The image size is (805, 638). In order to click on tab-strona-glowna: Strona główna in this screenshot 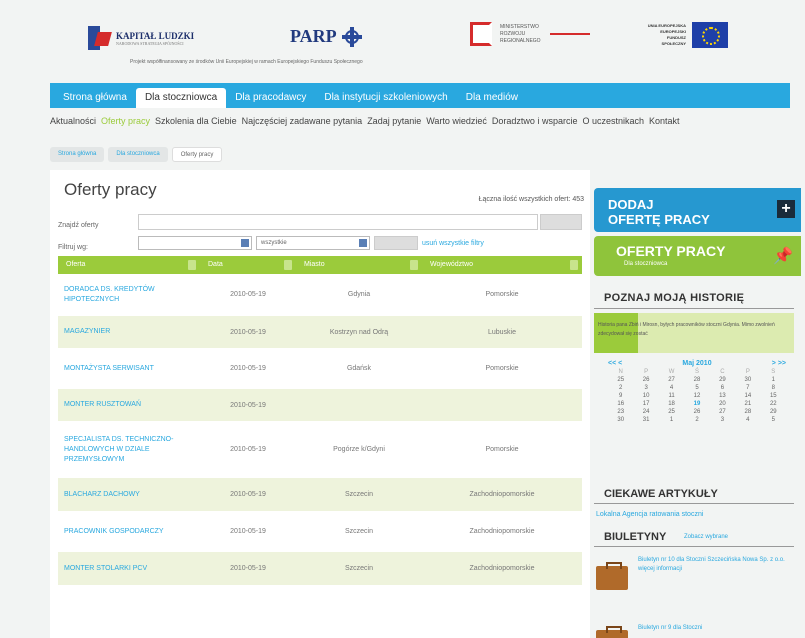, I will do `click(95, 98)`.